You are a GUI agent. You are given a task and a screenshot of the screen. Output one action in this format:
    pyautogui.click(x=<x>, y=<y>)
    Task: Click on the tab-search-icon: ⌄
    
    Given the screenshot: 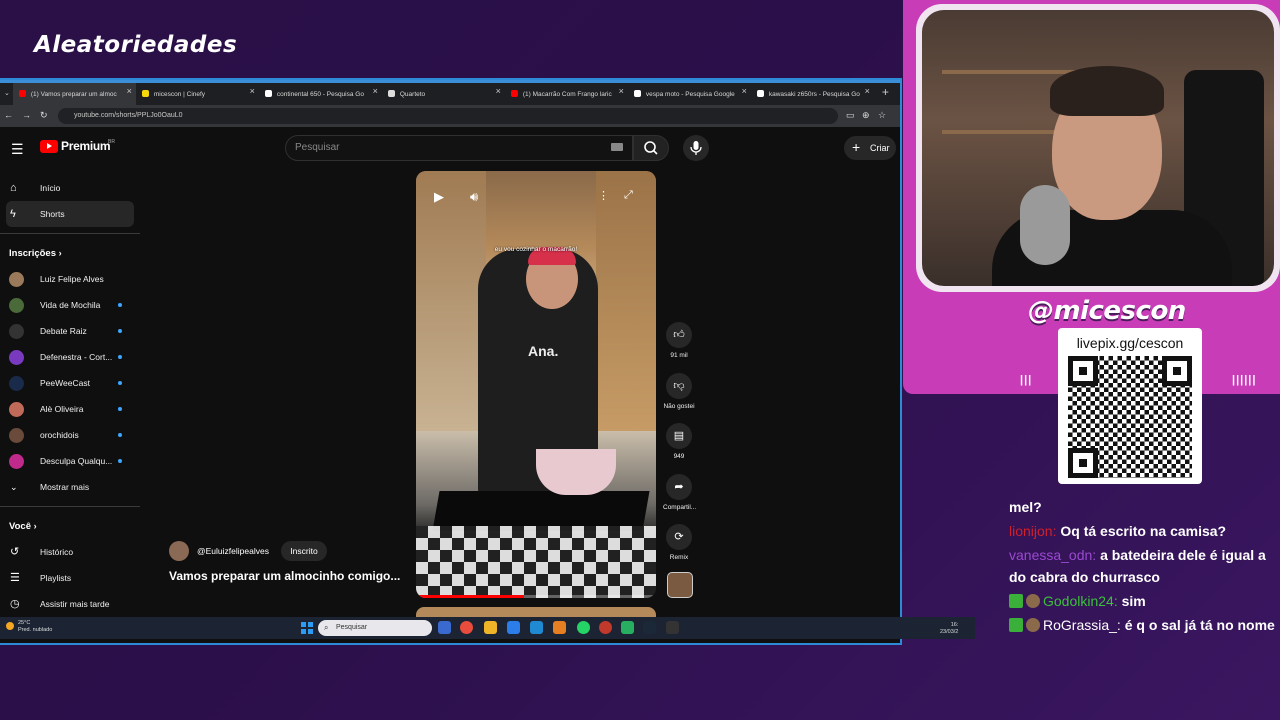 What is the action you would take?
    pyautogui.click(x=6, y=94)
    